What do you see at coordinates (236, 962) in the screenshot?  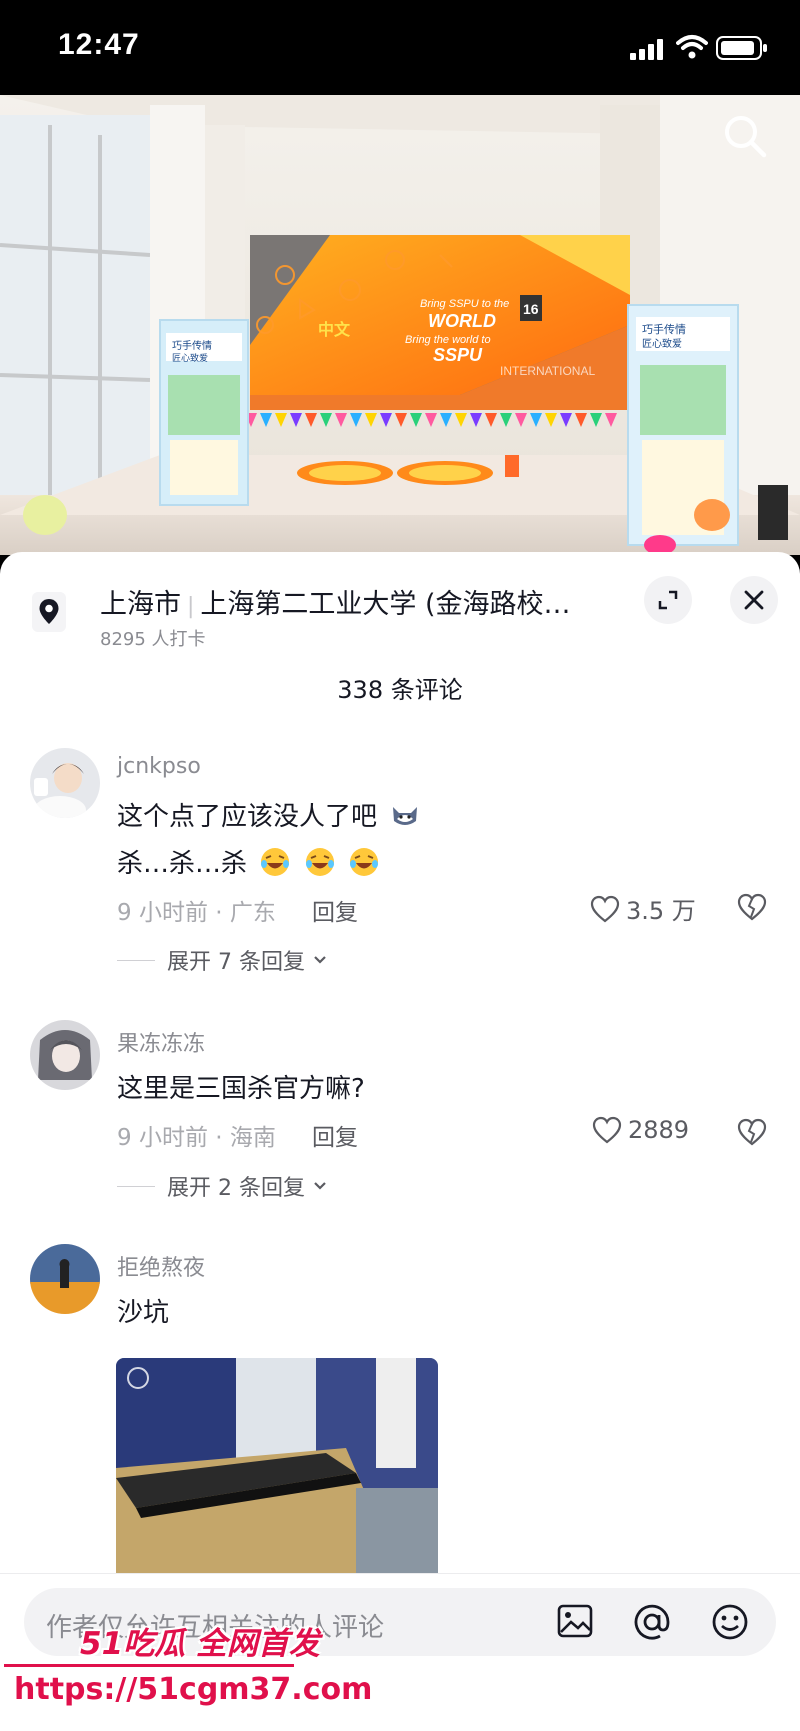 I see `expand-replies-label: 展开 7 条回复` at bounding box center [236, 962].